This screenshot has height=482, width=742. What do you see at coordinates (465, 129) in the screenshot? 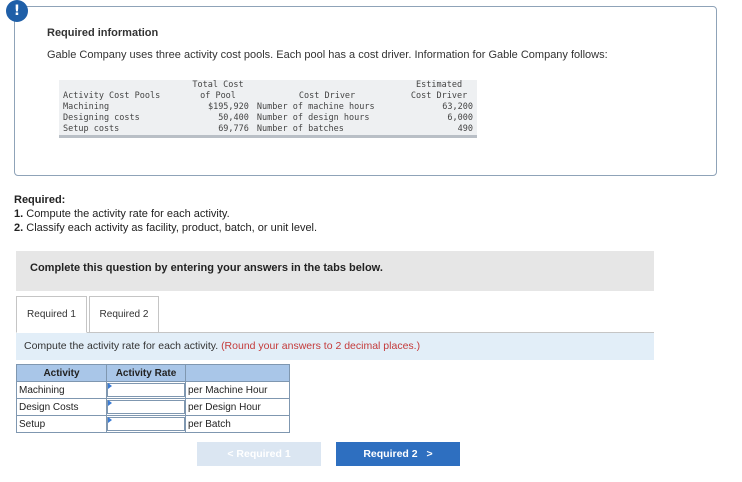
I see `pool-estimate: 490` at bounding box center [465, 129].